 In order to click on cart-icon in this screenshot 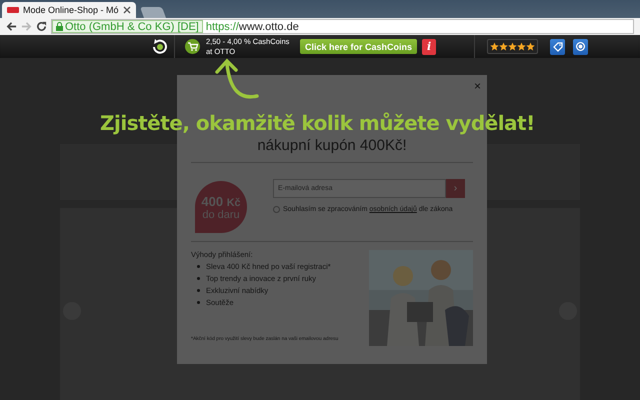, I will do `click(192, 46)`.